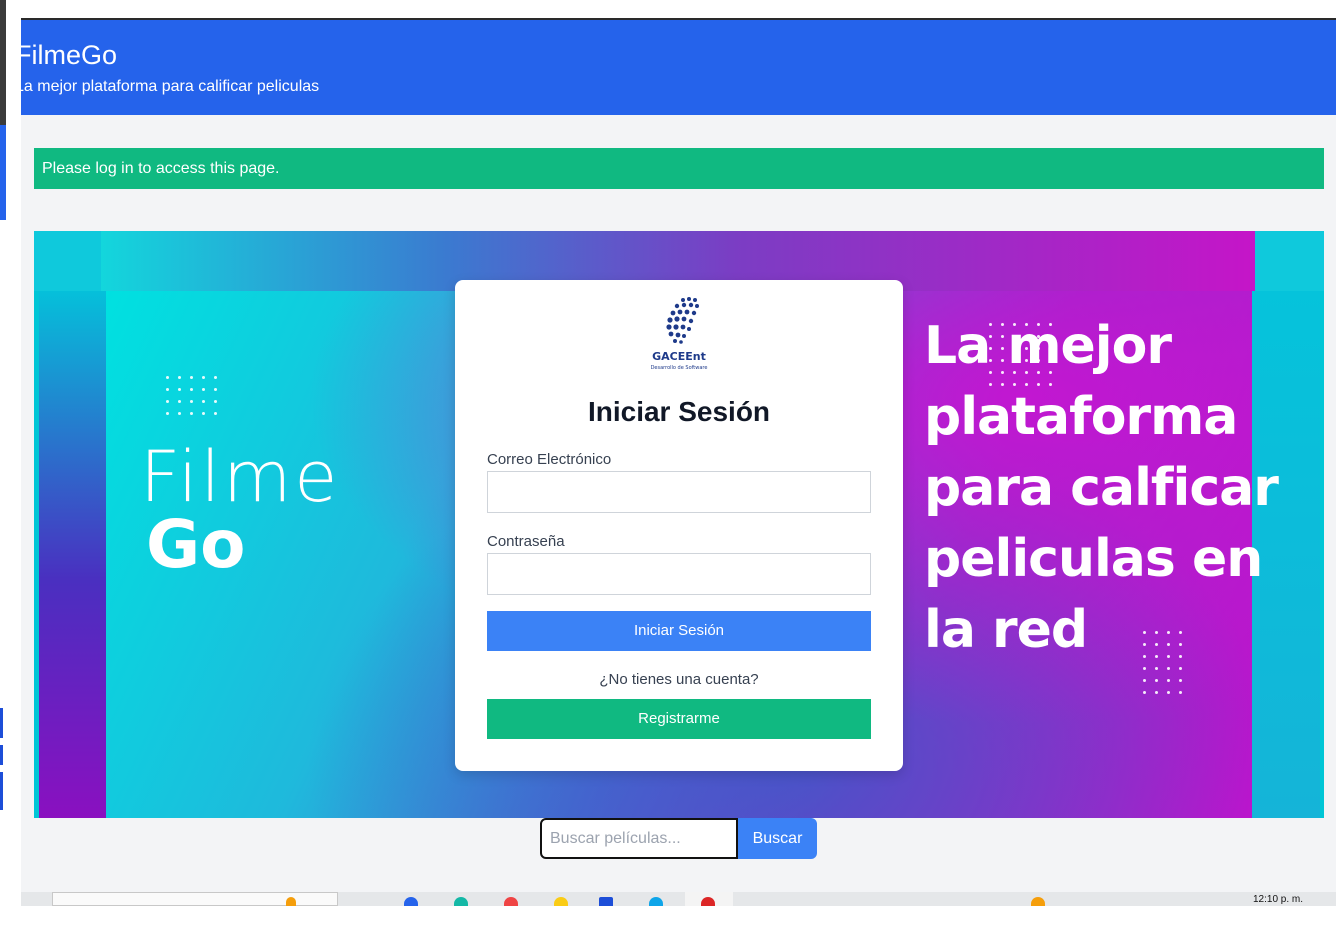 This screenshot has width=1336, height=936. I want to click on weather-icon, so click(1038, 901).